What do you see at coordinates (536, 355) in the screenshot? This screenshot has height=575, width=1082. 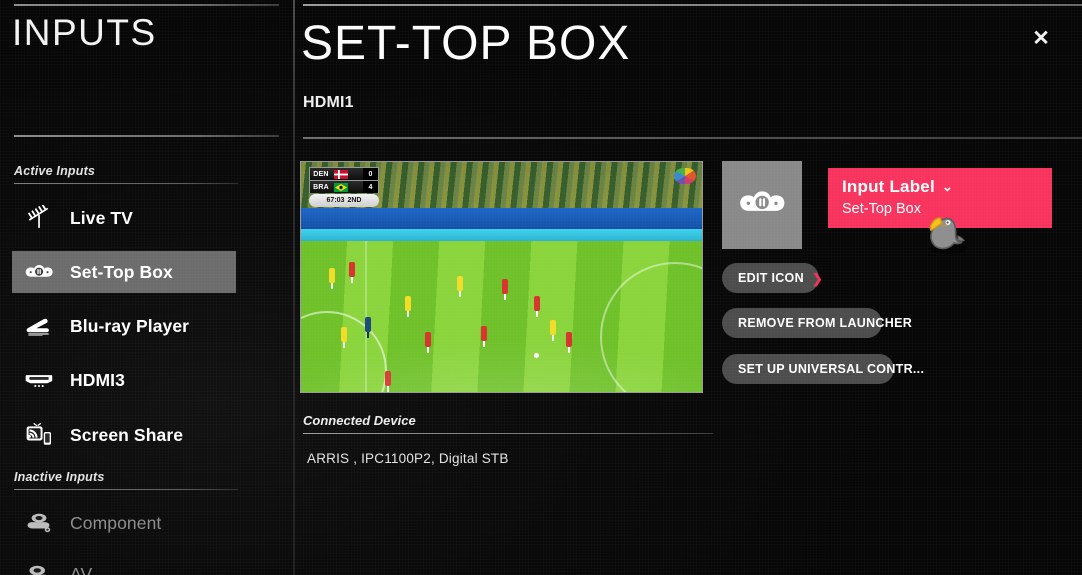 I see `football` at bounding box center [536, 355].